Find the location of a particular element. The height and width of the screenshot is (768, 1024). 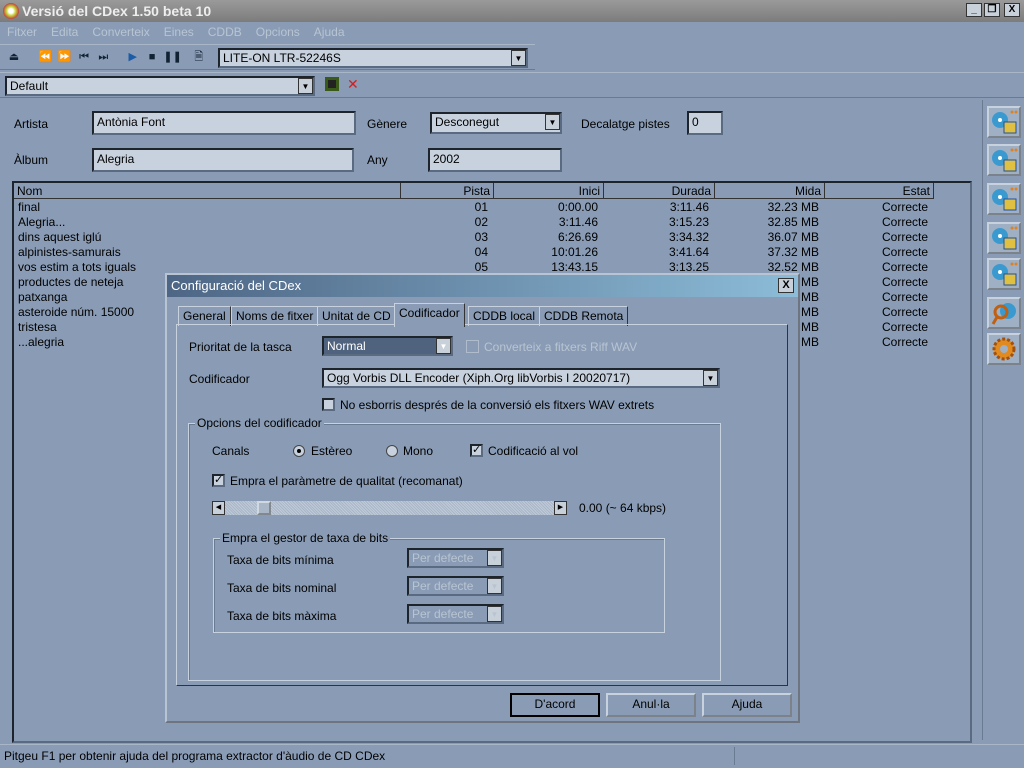

save-icon is located at coordinates (332, 84).